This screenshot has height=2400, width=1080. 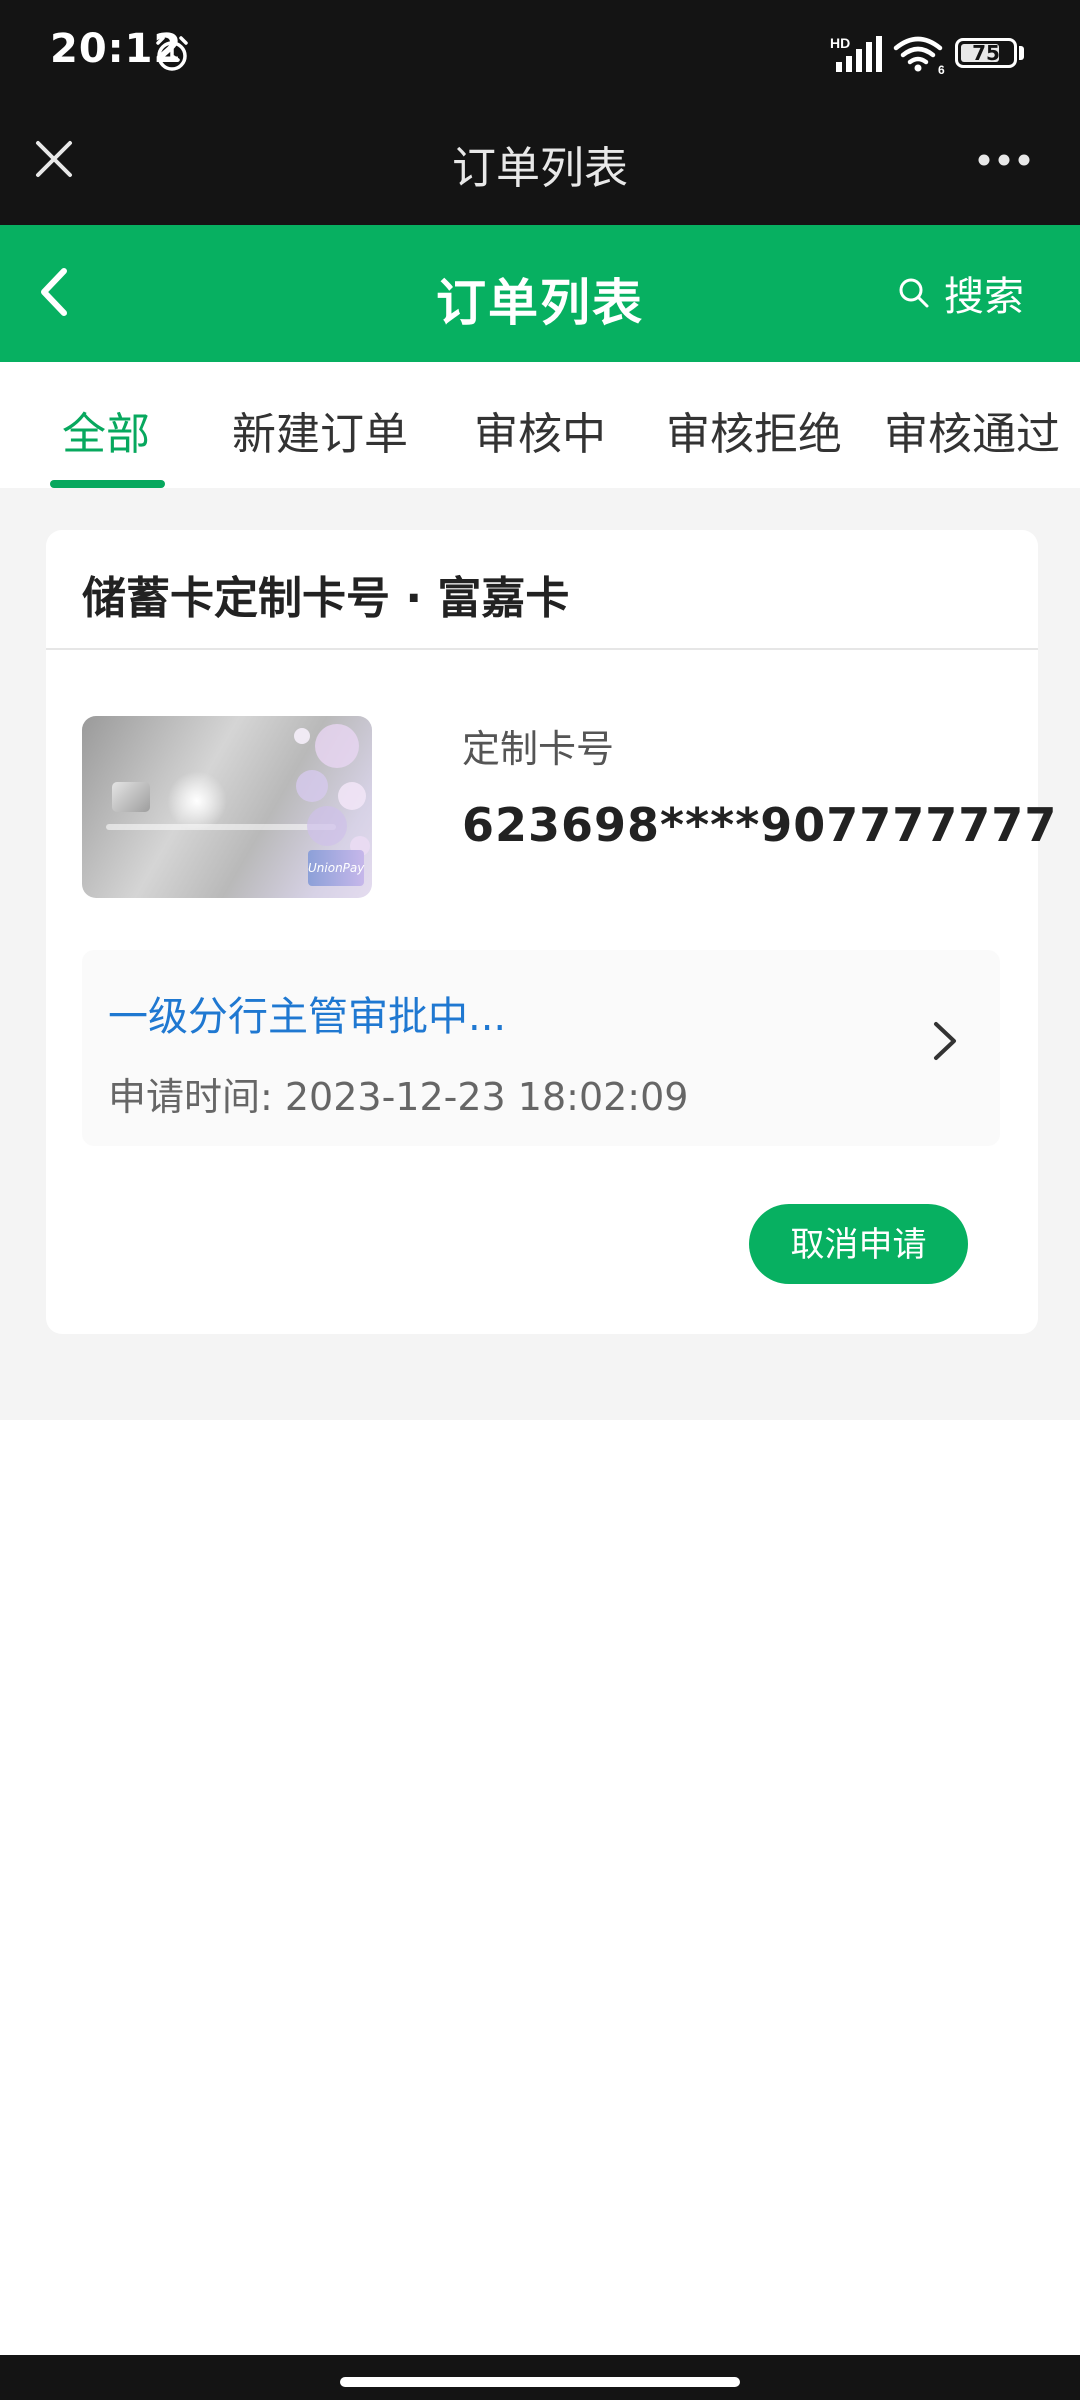 I want to click on container-header: 订单列表, so click(x=540, y=167).